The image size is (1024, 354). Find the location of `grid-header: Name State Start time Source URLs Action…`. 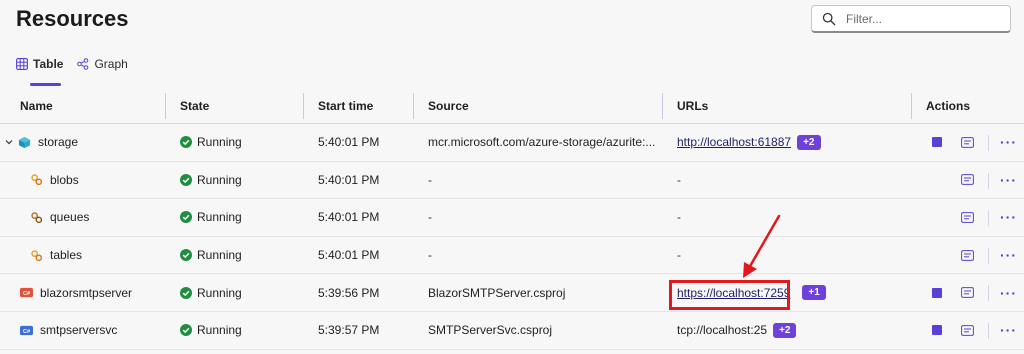

grid-header: Name State Start time Source URLs Action… is located at coordinates (512, 106).